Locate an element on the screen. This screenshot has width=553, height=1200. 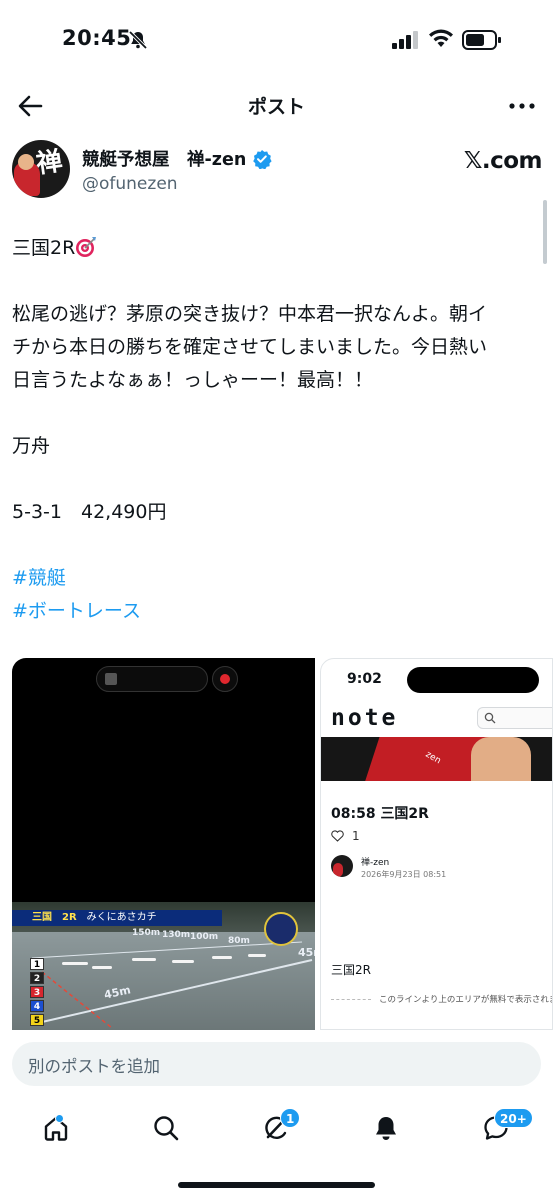
lane-badges: 1 2 3 4 5 is located at coordinates (37, 992).